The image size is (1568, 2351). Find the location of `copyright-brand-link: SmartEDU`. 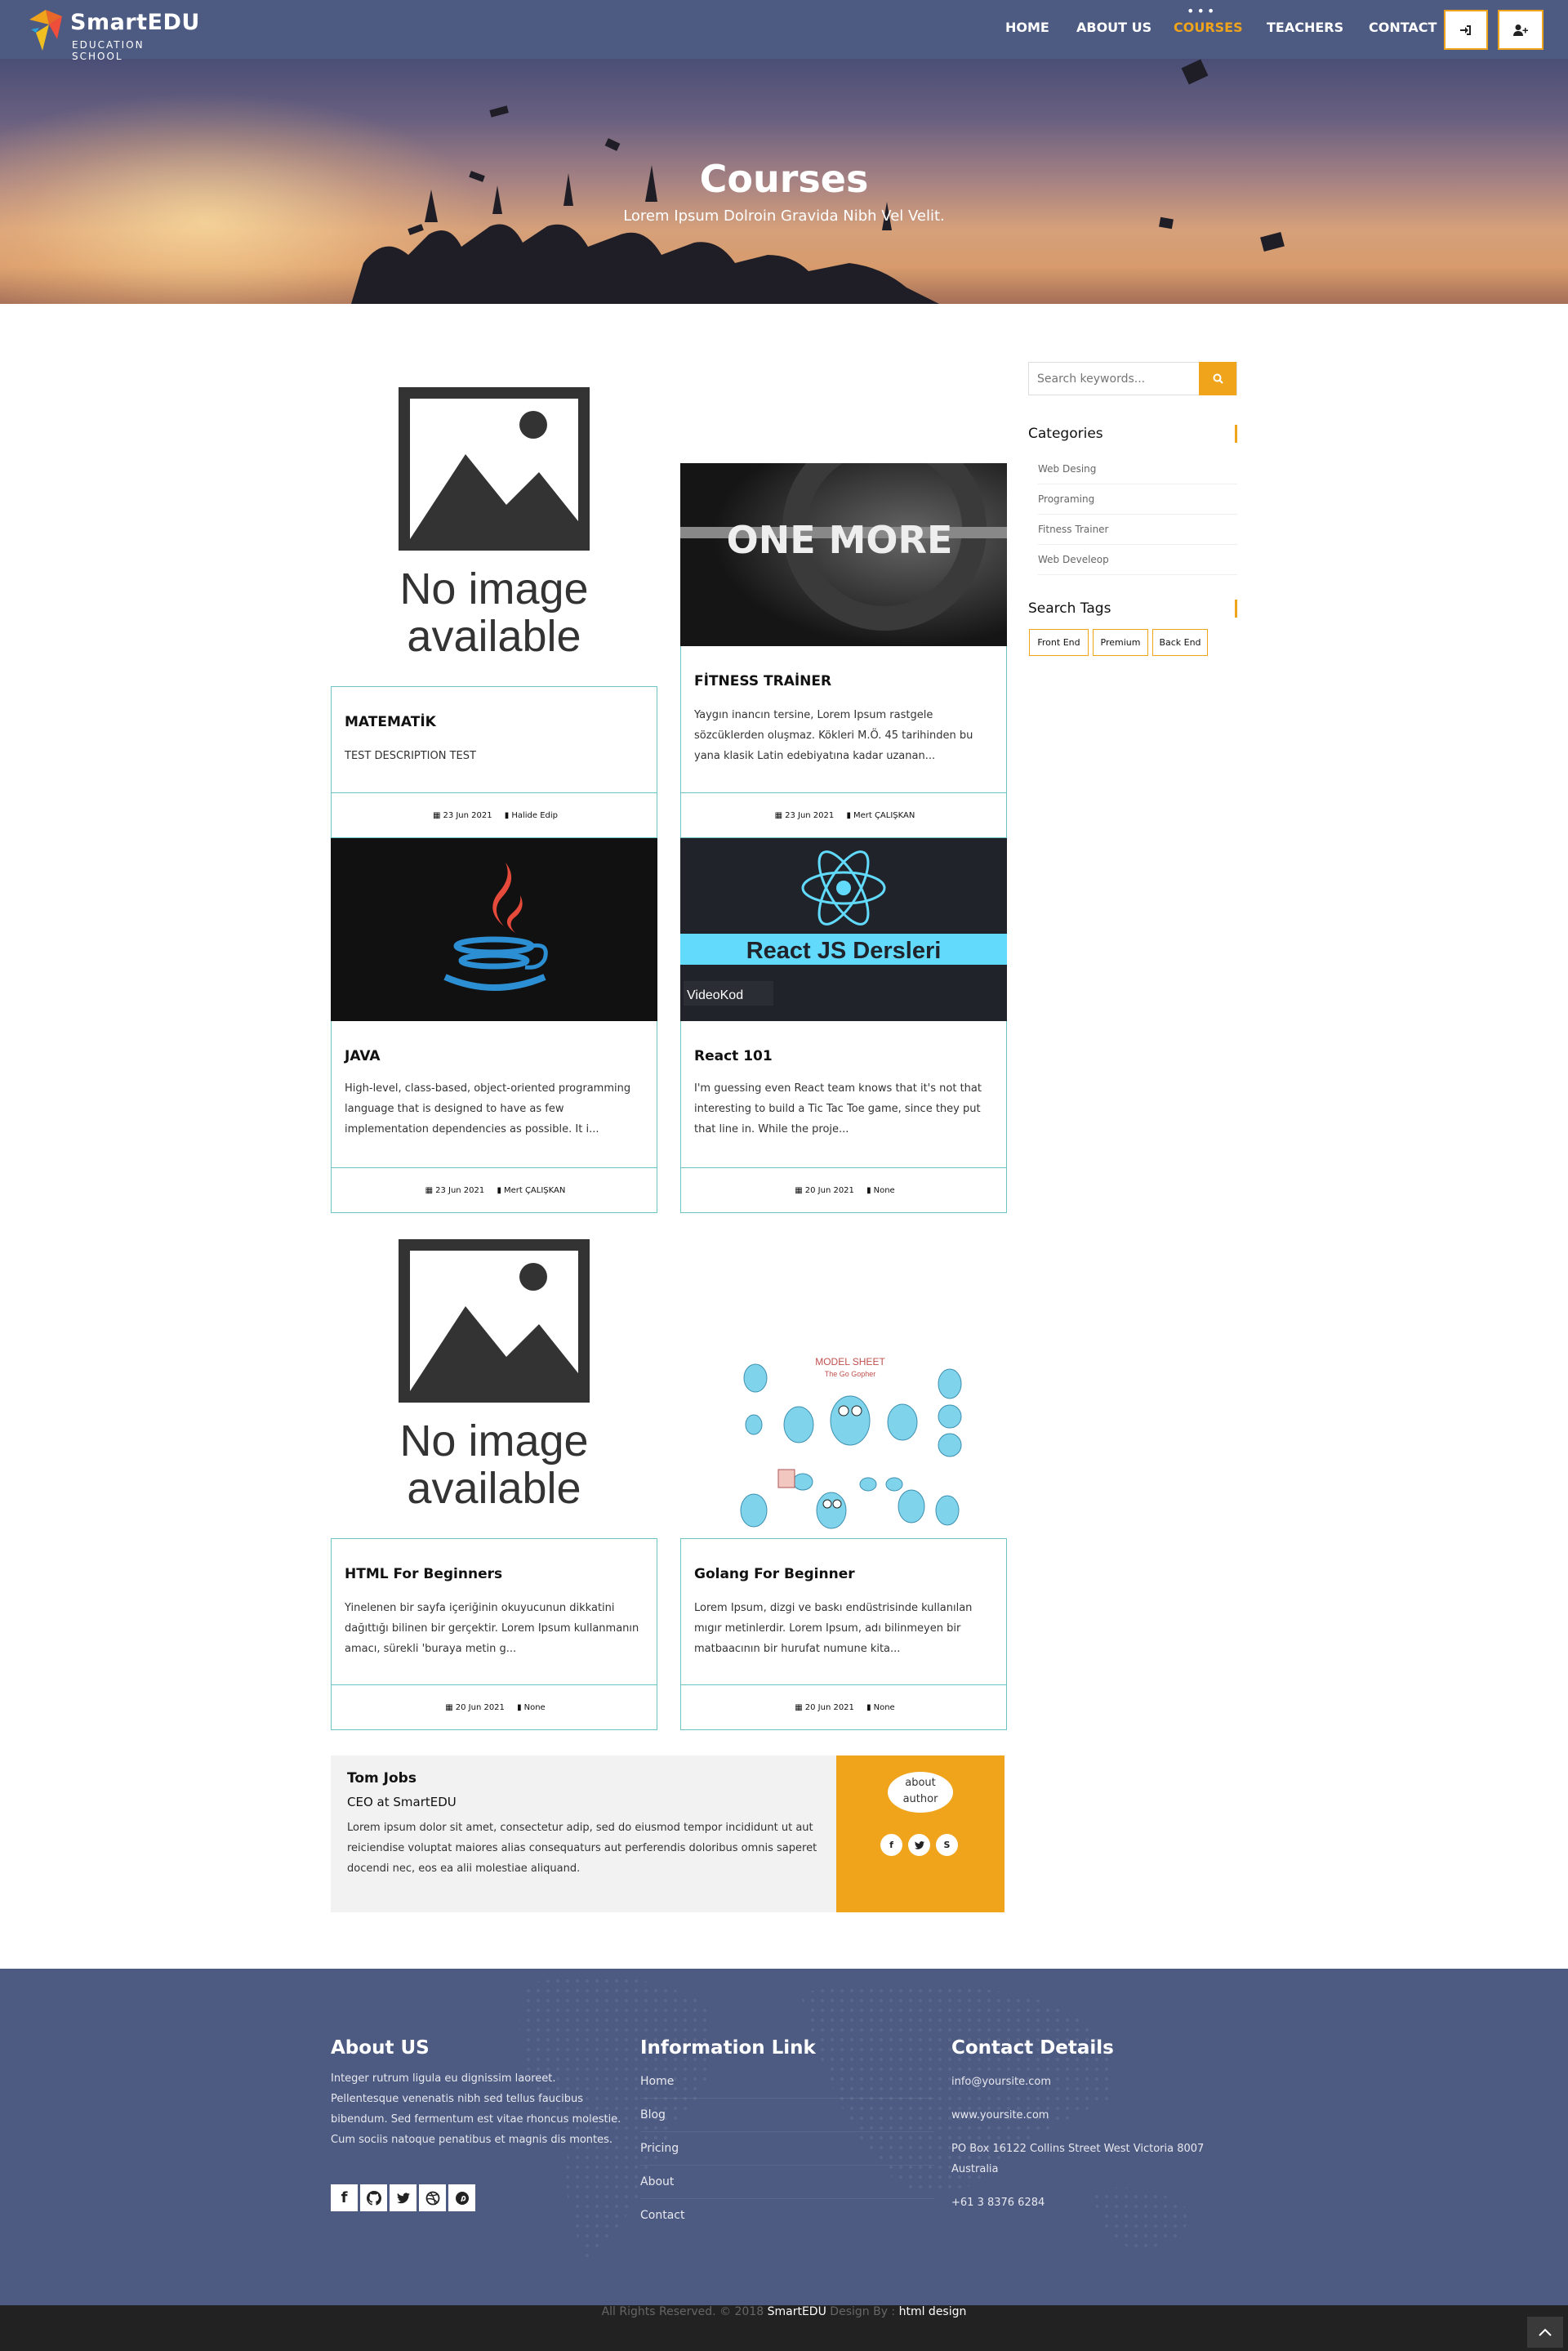

copyright-brand-link: SmartEDU is located at coordinates (797, 2311).